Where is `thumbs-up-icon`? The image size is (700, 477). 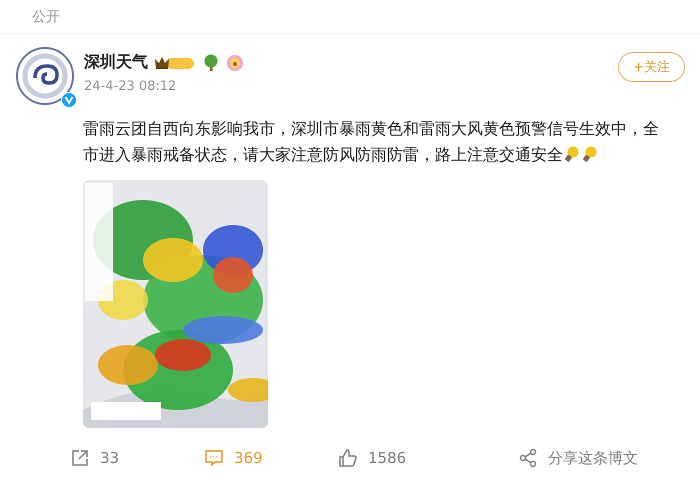 thumbs-up-icon is located at coordinates (348, 458).